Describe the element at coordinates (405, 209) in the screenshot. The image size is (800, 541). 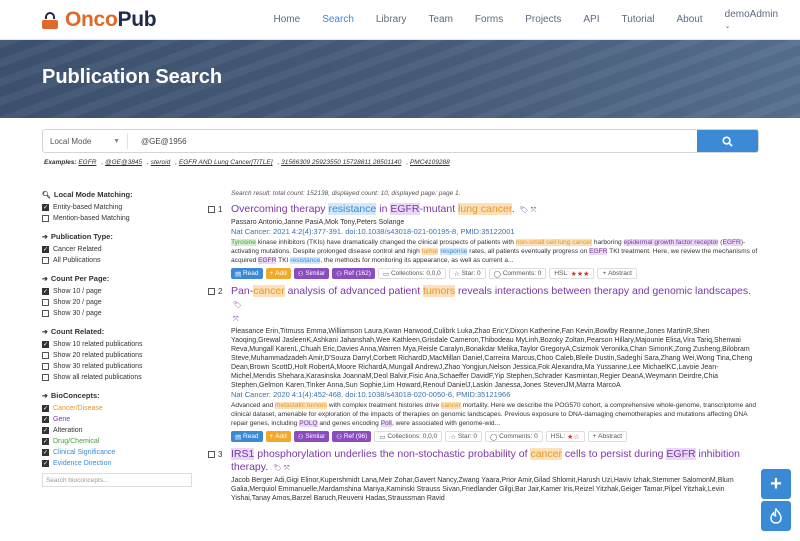
I see `title-highlight: EGFR` at that location.